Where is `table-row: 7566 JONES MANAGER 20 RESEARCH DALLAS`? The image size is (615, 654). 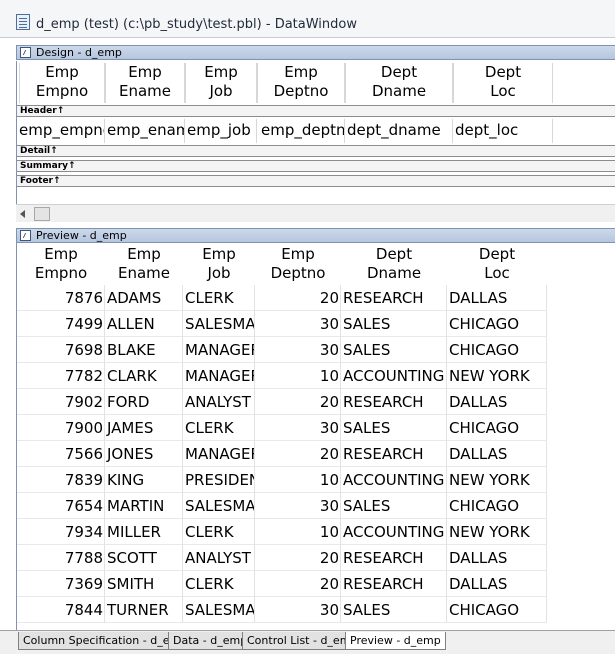
table-row: 7566 JONES MANAGER 20 RESEARCH DALLAS is located at coordinates (282, 454).